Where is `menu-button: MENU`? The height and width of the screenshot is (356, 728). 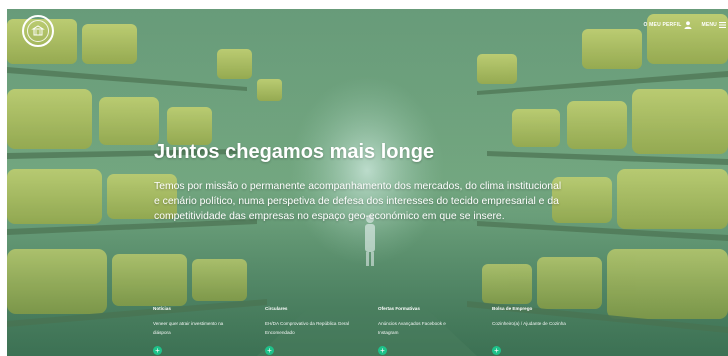 menu-button: MENU is located at coordinates (713, 25).